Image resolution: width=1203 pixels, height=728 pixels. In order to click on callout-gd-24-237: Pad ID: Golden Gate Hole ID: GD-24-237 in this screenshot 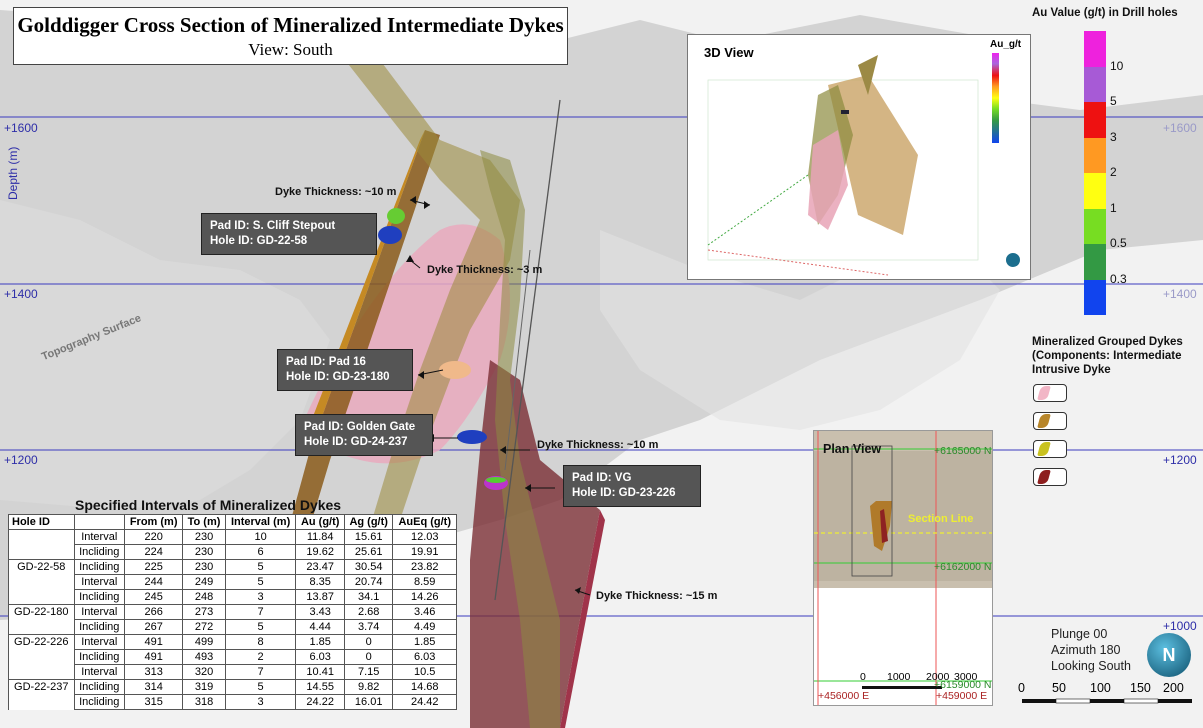, I will do `click(364, 435)`.